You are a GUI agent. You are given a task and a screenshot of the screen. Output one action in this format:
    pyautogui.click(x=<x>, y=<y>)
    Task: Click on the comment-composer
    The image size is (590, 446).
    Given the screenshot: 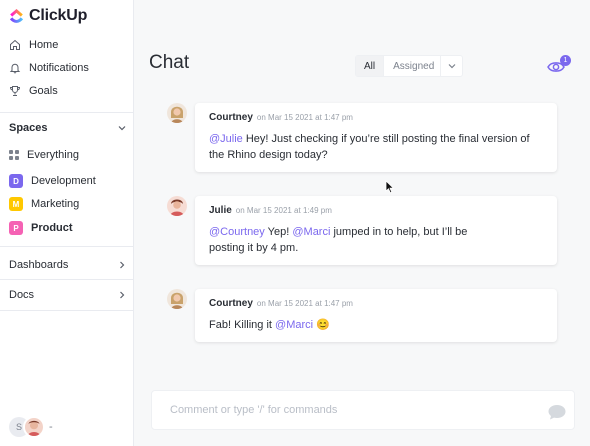 What is the action you would take?
    pyautogui.click(x=363, y=410)
    